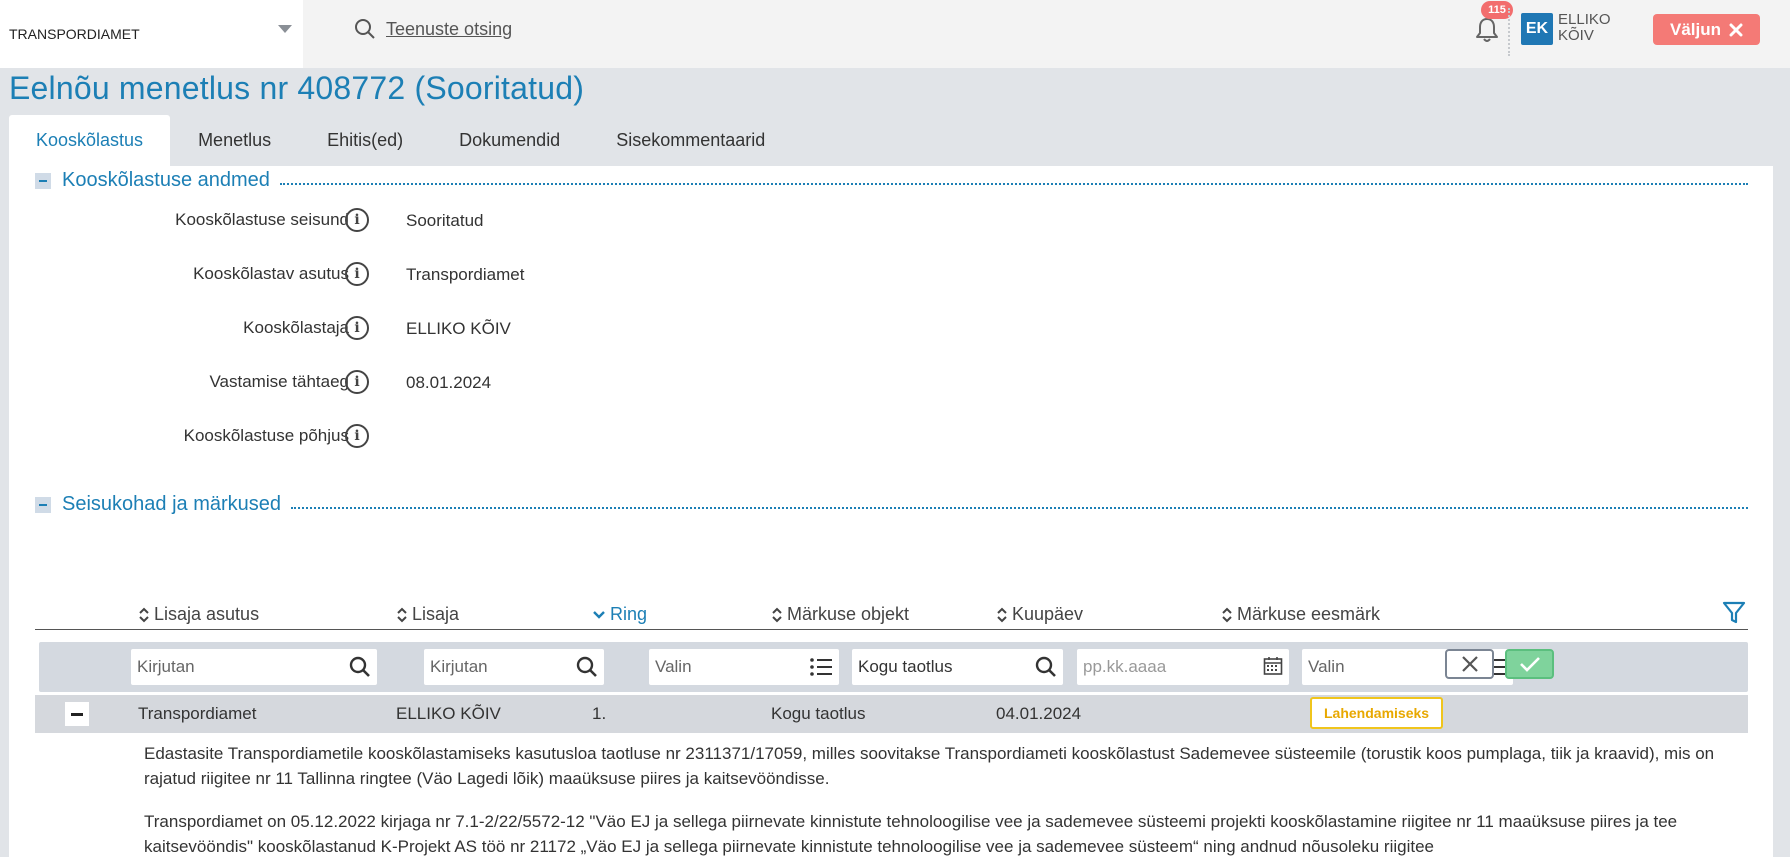  I want to click on status-badge: Lahendamiseks, so click(1377, 713).